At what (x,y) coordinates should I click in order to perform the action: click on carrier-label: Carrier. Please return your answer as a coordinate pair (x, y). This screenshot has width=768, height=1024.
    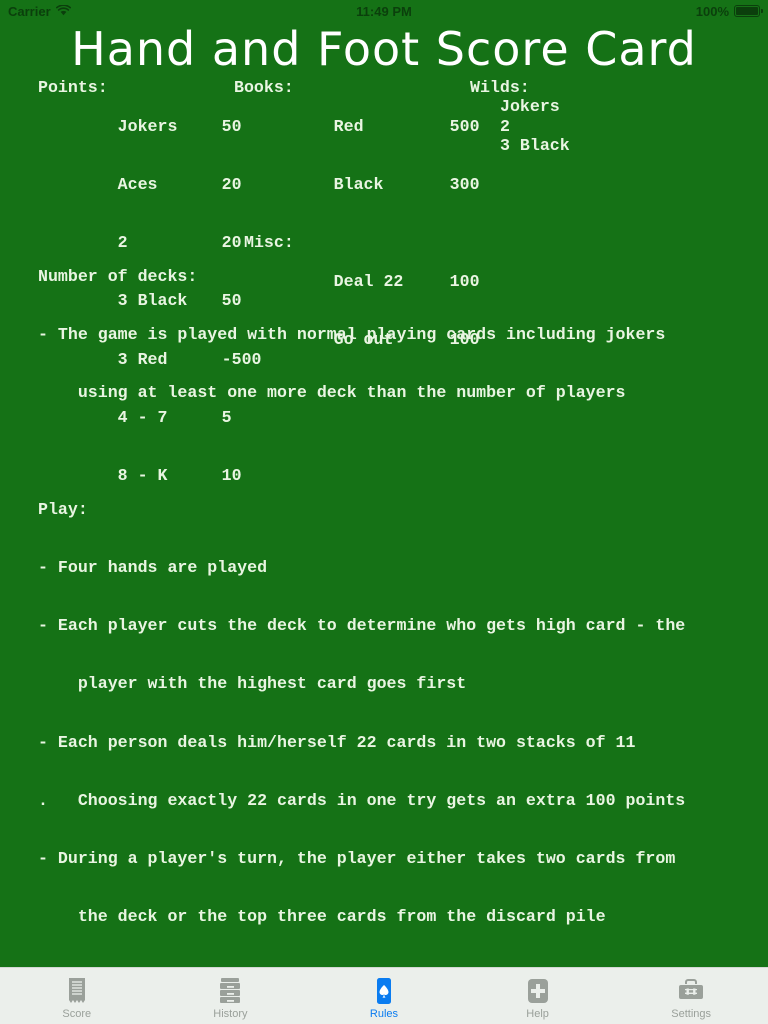
    Looking at the image, I should click on (29, 11).